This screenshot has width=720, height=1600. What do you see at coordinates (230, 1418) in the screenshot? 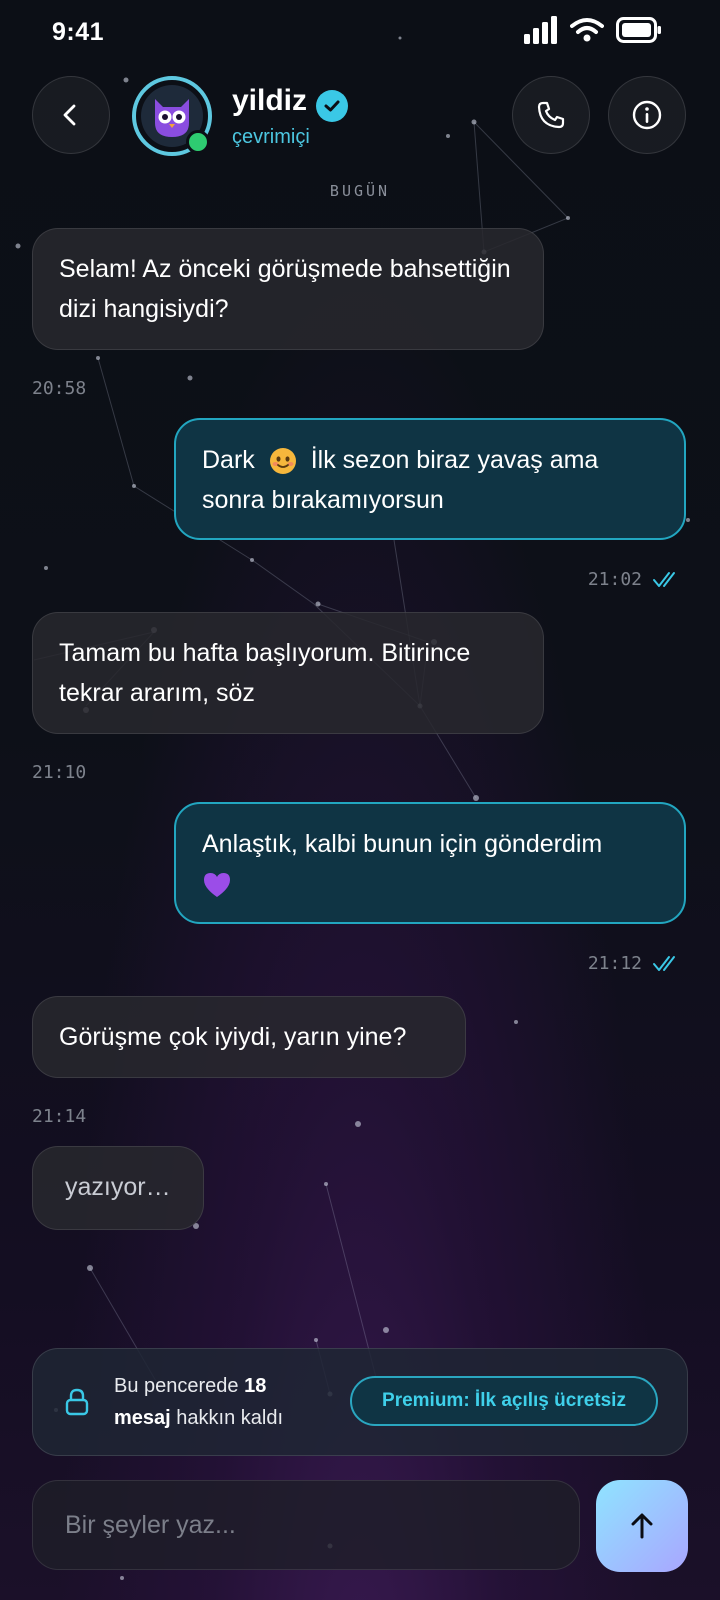
I see `quota-suffix: hakkın kaldı` at bounding box center [230, 1418].